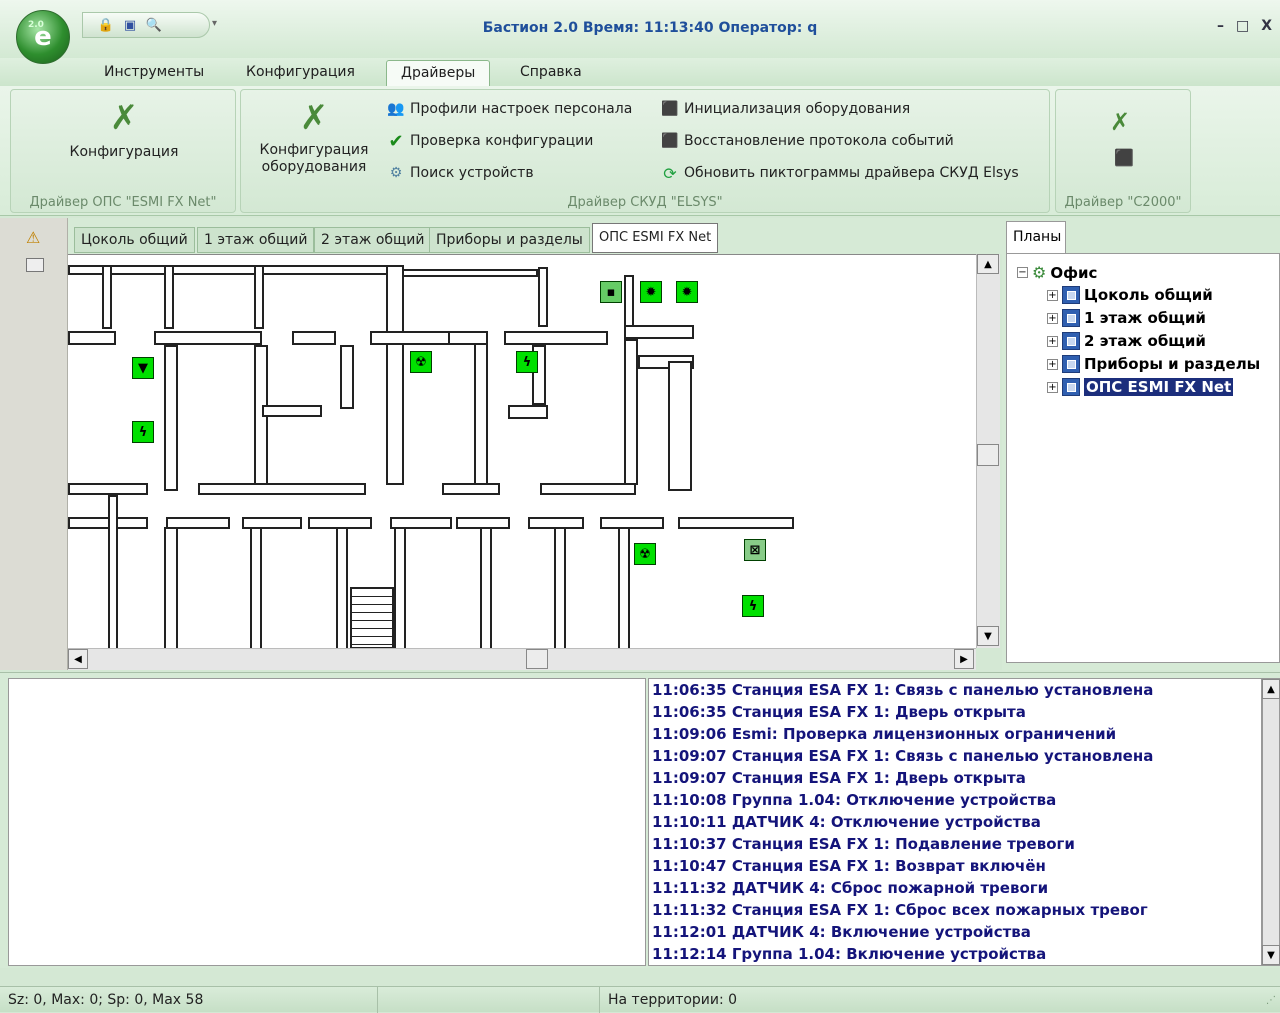 Image resolution: width=1280 pixels, height=1013 pixels. I want to click on check-config-button: ✔ Проверка конфигурации, so click(490, 141).